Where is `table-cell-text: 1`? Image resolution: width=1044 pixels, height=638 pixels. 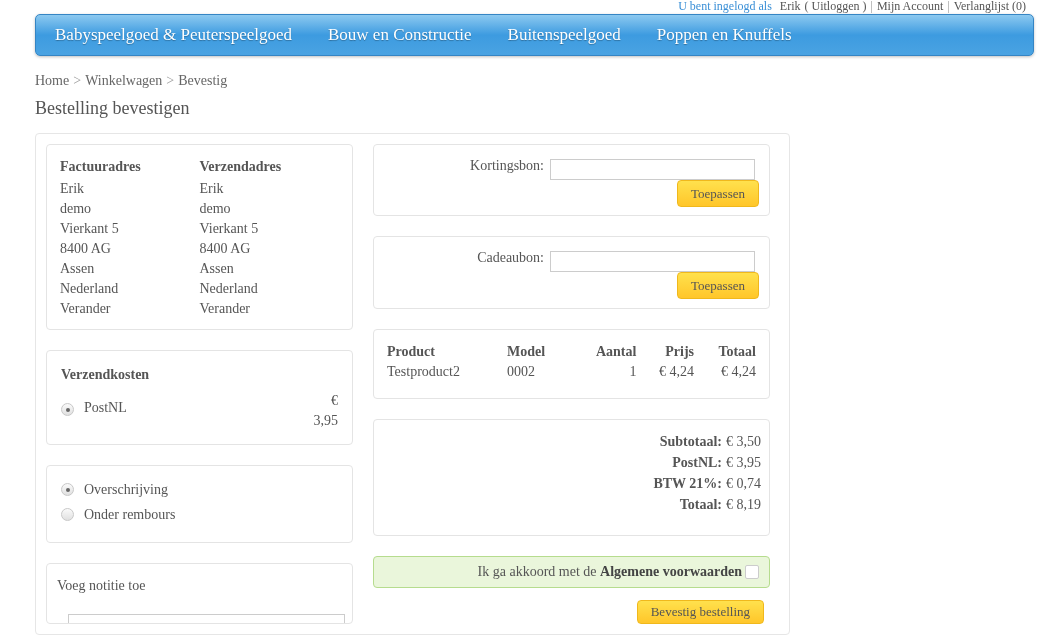
table-cell-text: 1 is located at coordinates (632, 371).